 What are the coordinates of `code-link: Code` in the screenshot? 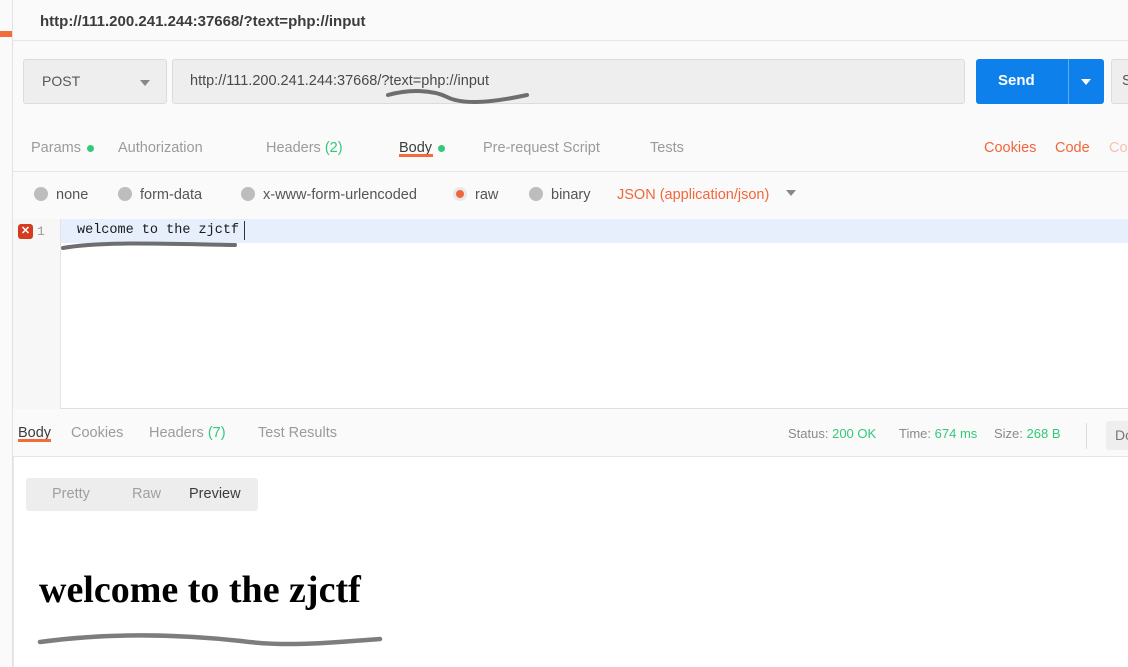 It's located at (1072, 148).